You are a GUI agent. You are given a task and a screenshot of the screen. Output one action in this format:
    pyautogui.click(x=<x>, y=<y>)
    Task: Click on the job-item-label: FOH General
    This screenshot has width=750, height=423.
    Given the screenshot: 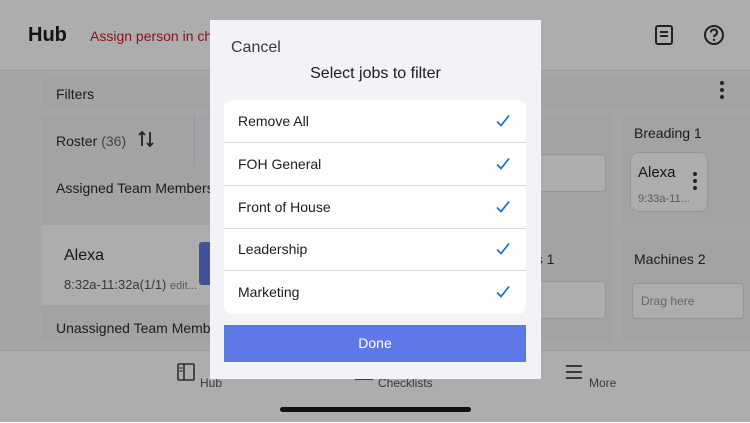 What is the action you would take?
    pyautogui.click(x=280, y=164)
    